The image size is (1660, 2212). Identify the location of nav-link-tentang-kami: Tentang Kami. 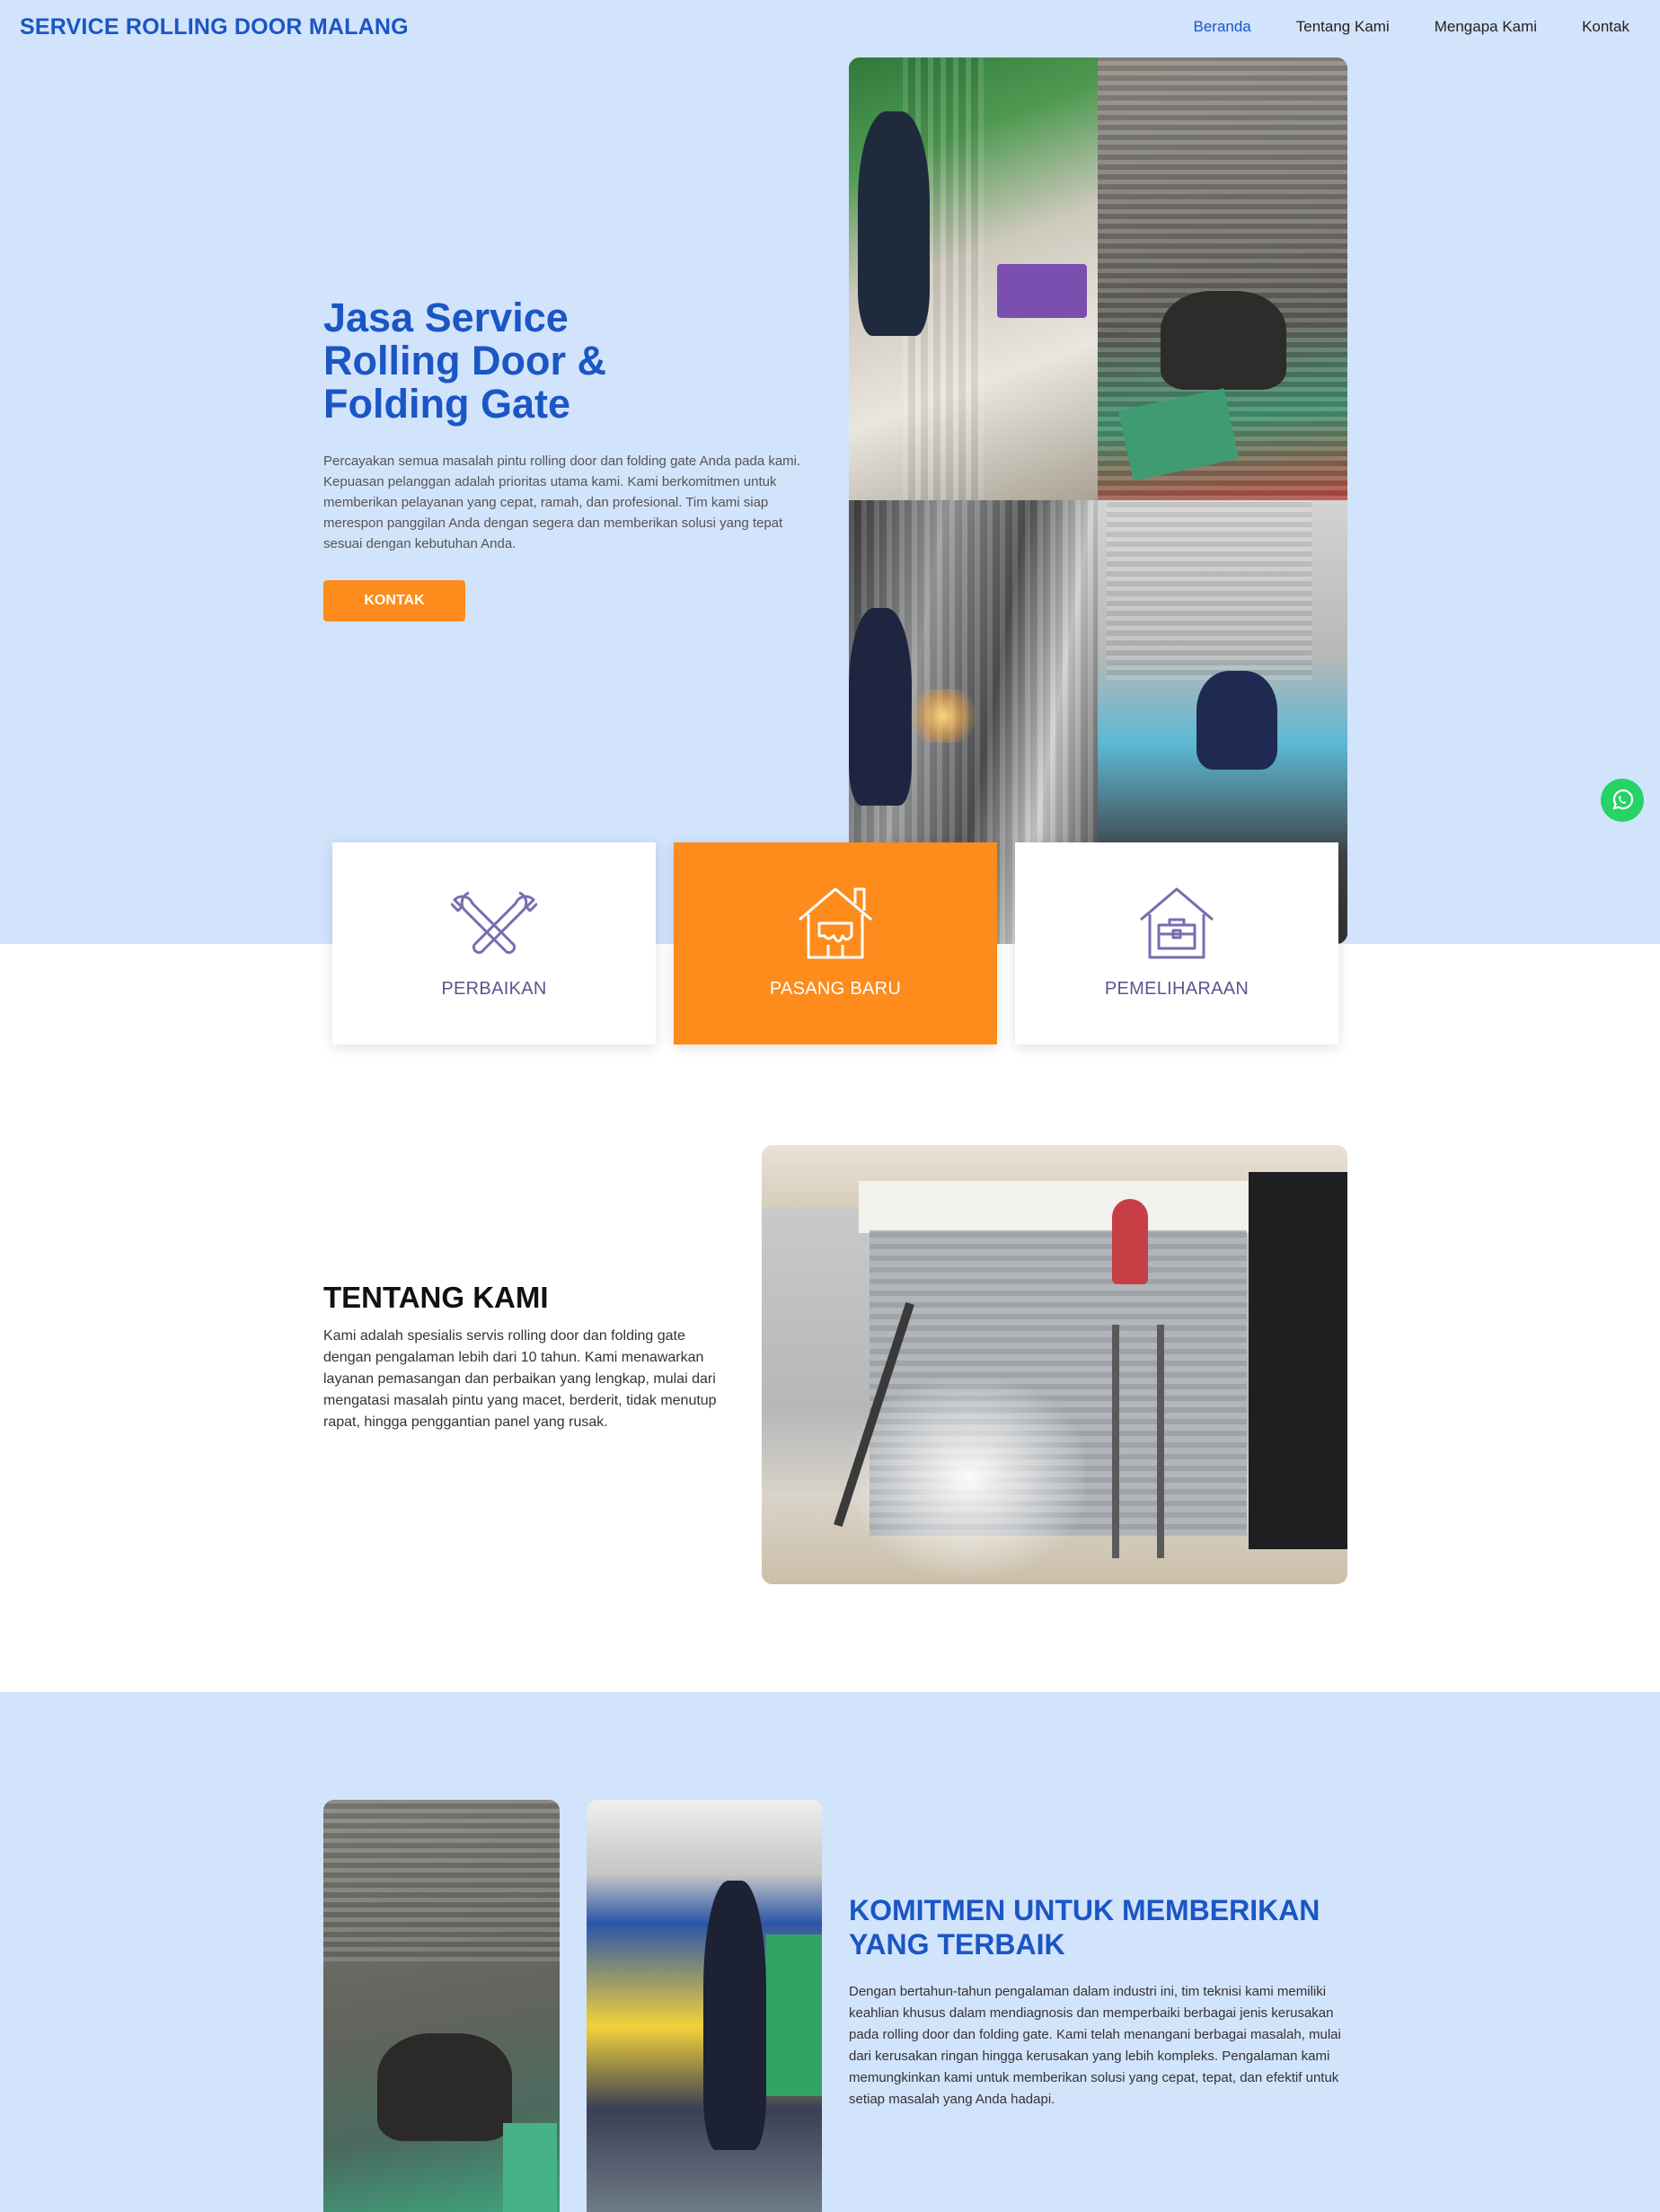
(1343, 27).